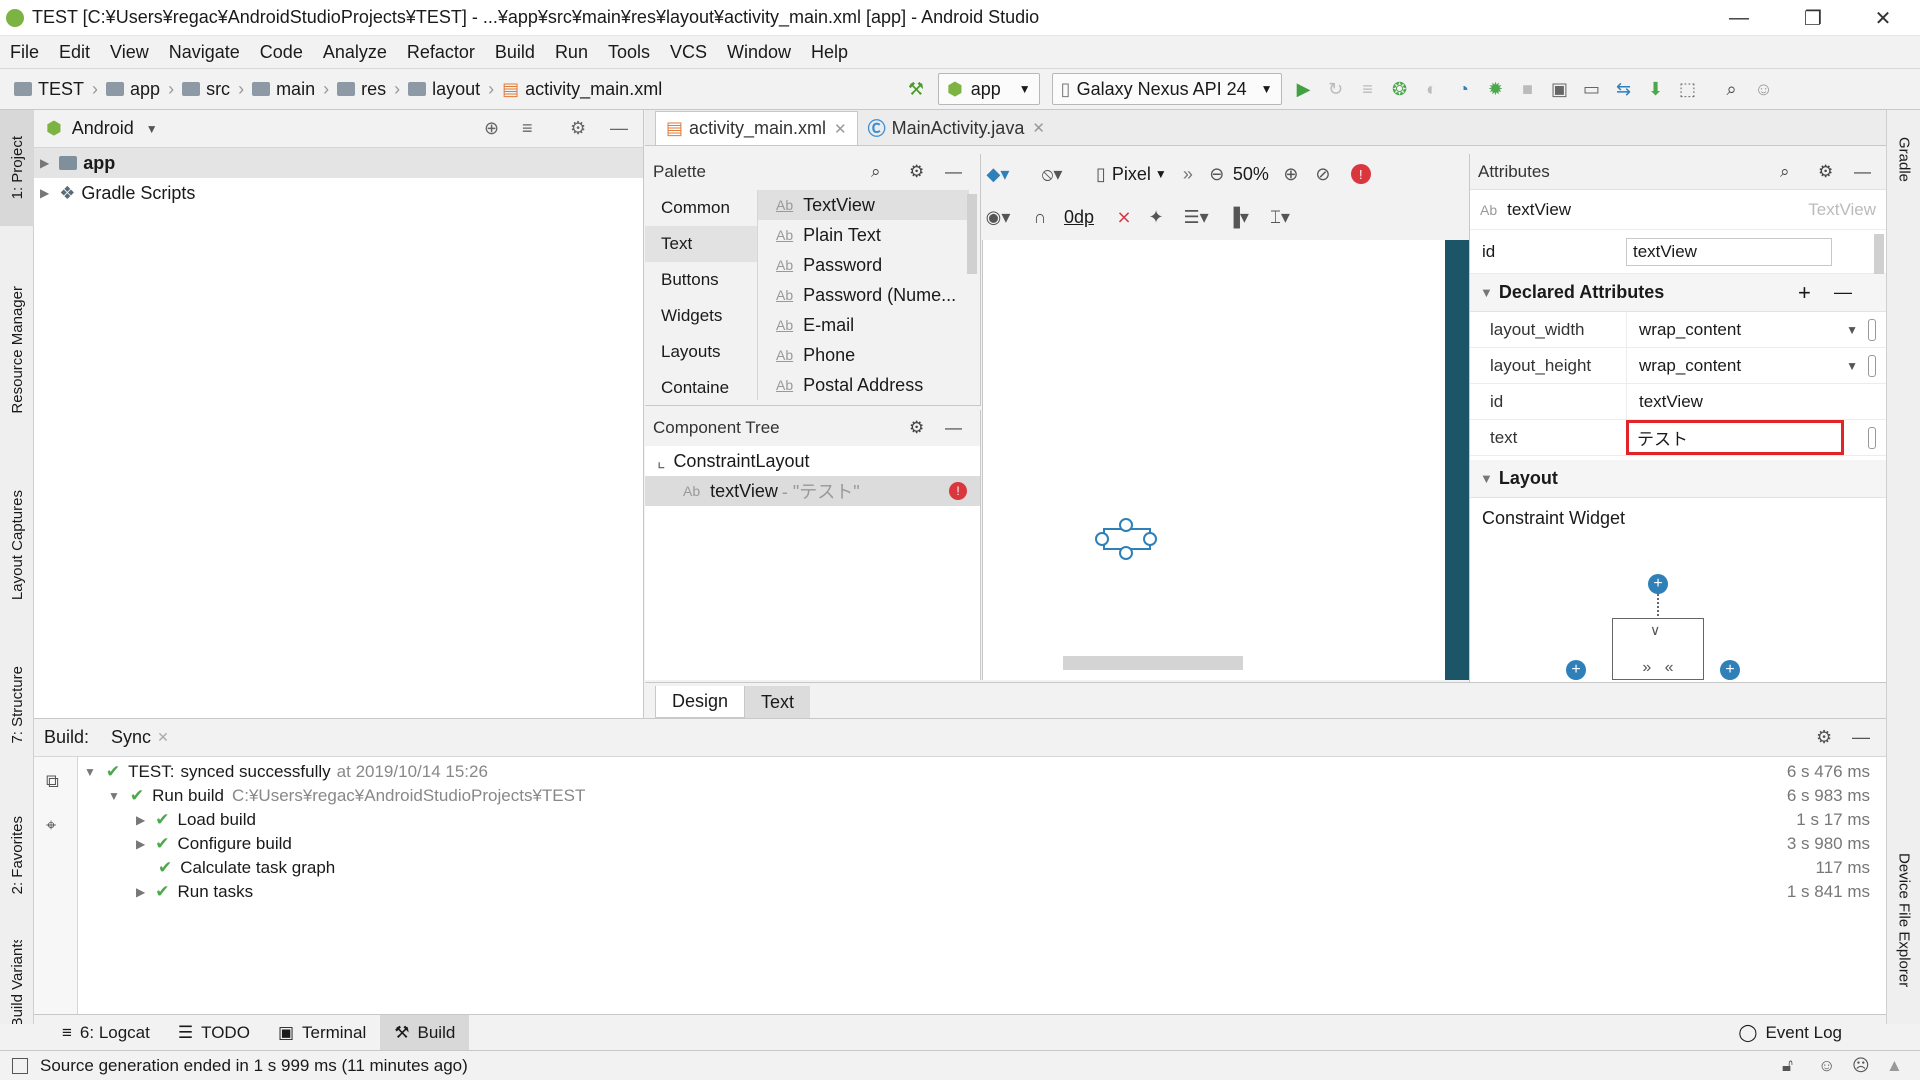 This screenshot has width=1920, height=1080. Describe the element at coordinates (1678, 293) in the screenshot. I see `declared-attributes-header: ▼ Declared Attributes + —` at that location.